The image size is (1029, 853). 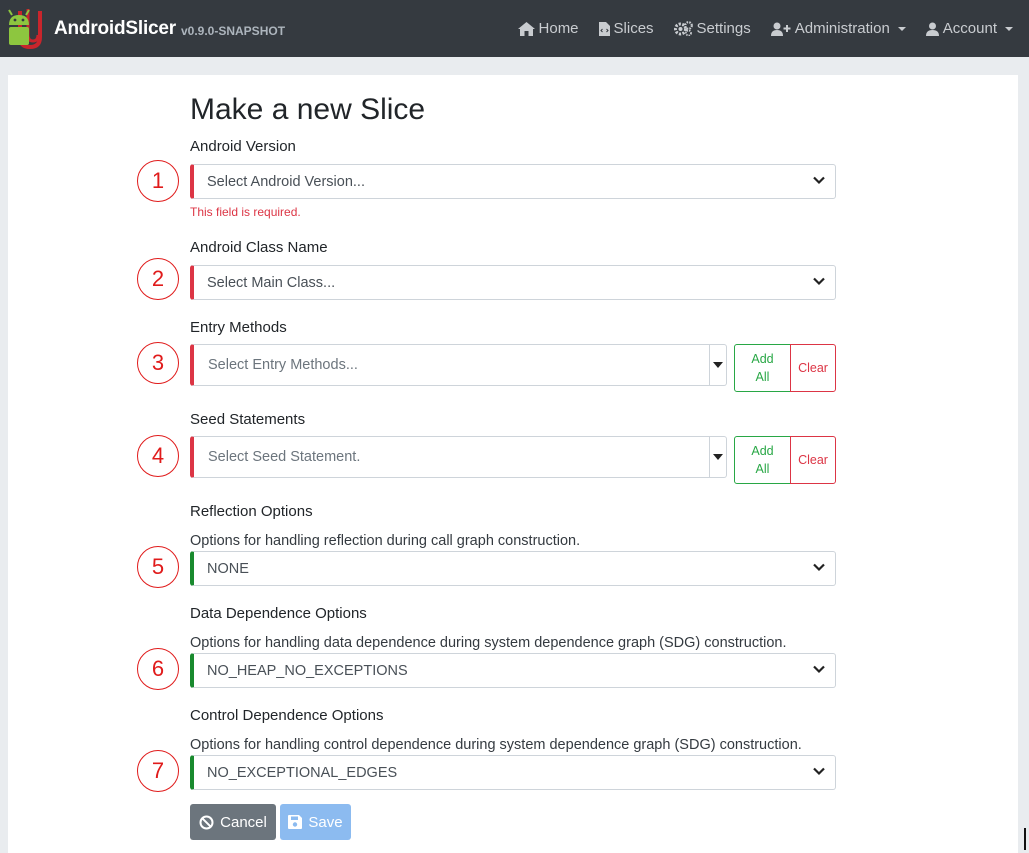 What do you see at coordinates (287, 715) in the screenshot?
I see `control-dependence-label: Control Dependence Options` at bounding box center [287, 715].